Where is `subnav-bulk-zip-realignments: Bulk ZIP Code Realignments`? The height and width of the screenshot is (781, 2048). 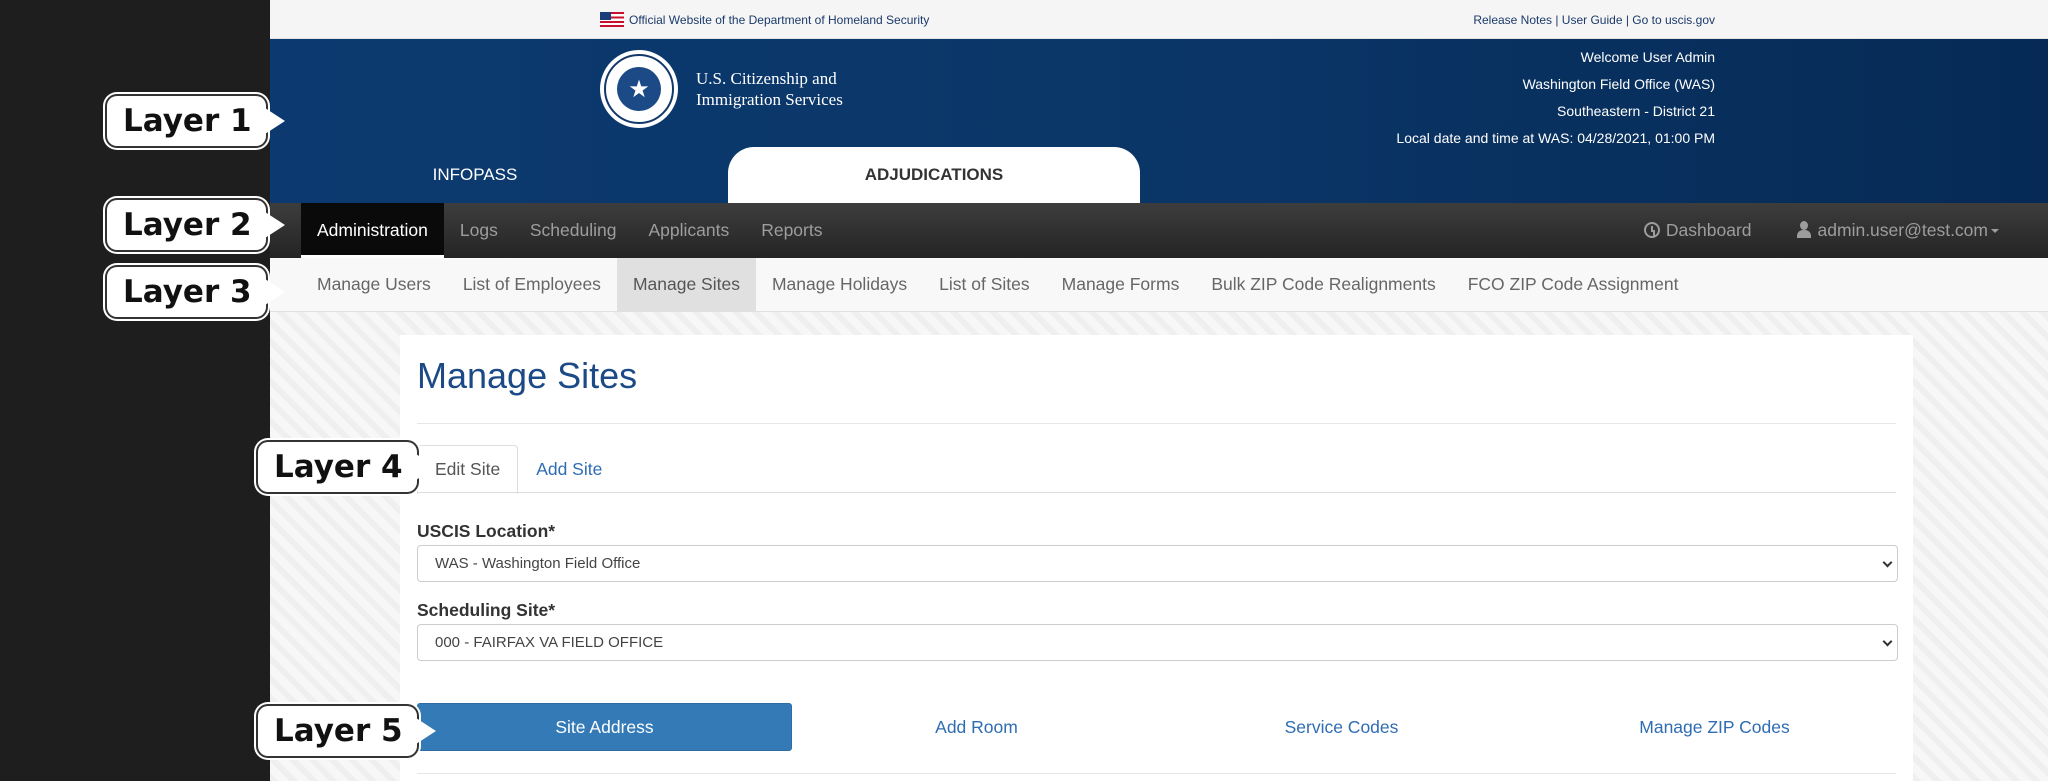
subnav-bulk-zip-realignments: Bulk ZIP Code Realignments is located at coordinates (1323, 284).